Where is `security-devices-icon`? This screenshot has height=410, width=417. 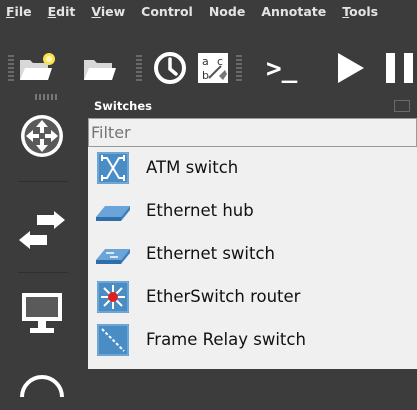 security-devices-icon is located at coordinates (42, 382).